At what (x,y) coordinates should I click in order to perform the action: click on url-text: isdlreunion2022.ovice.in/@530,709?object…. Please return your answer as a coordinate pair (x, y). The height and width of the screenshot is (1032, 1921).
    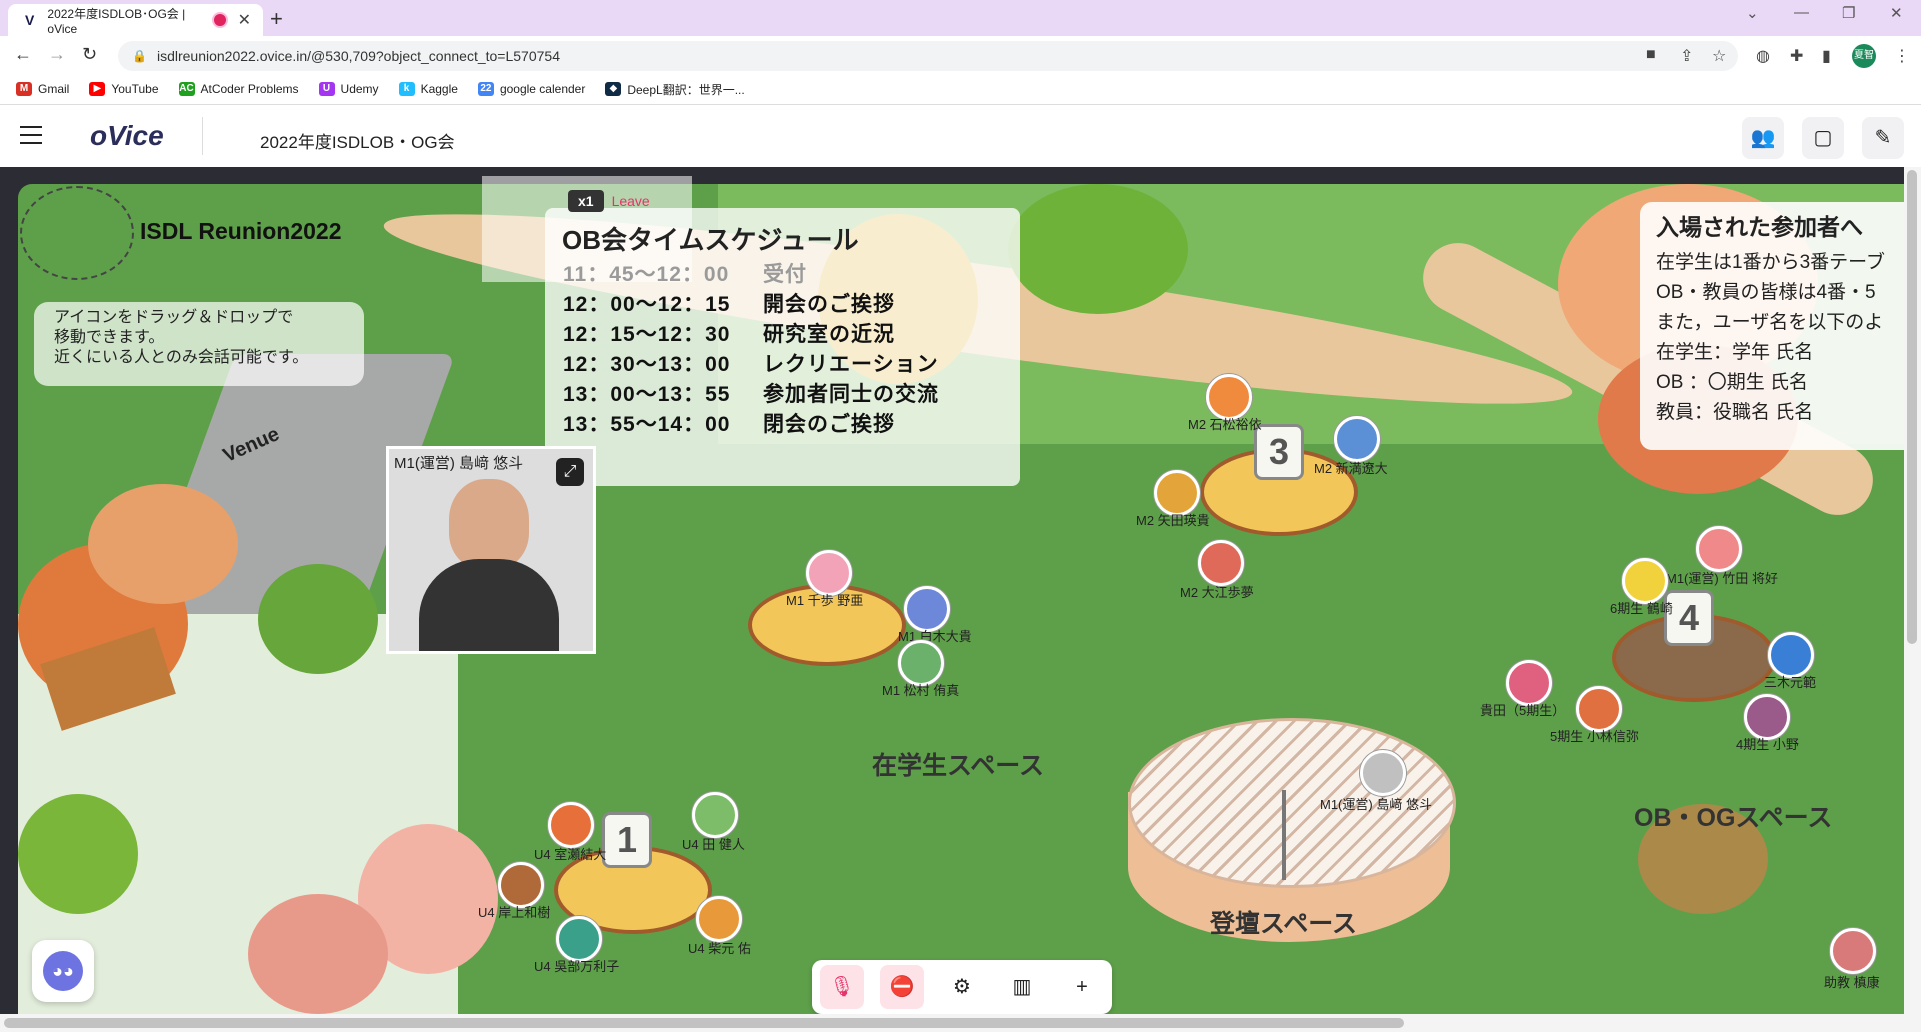
    Looking at the image, I should click on (358, 56).